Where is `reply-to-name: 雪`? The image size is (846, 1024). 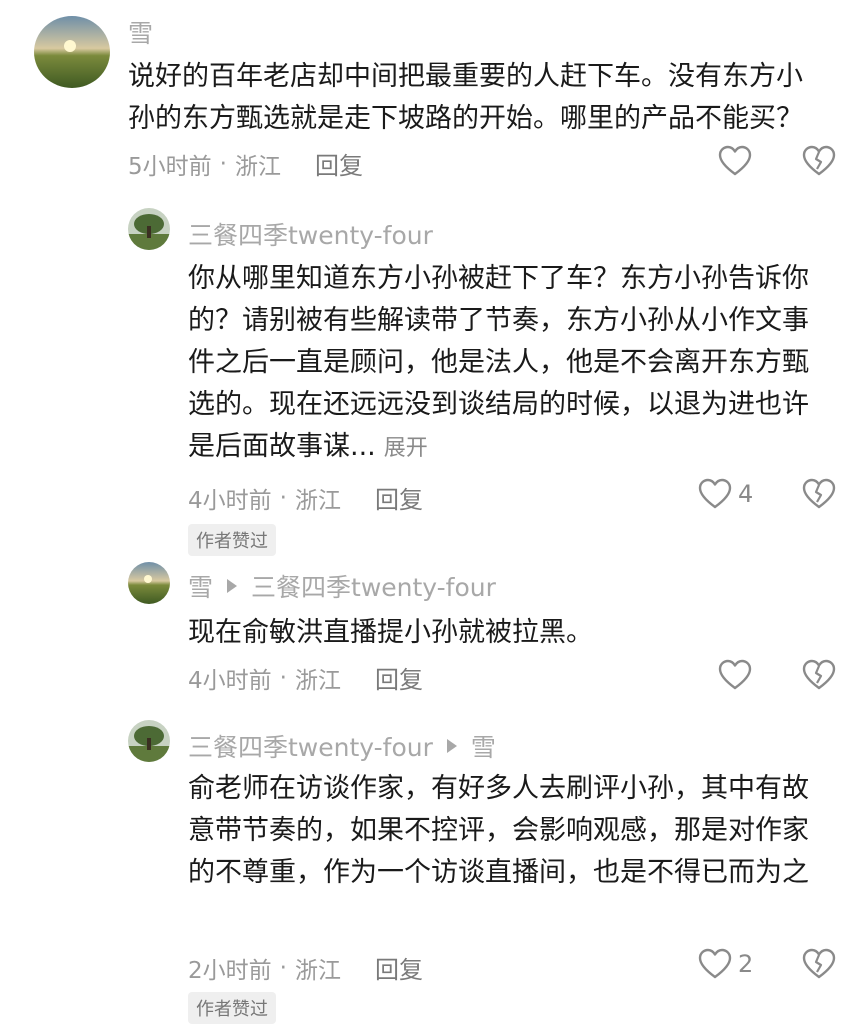
reply-to-name: 雪 is located at coordinates (483, 746).